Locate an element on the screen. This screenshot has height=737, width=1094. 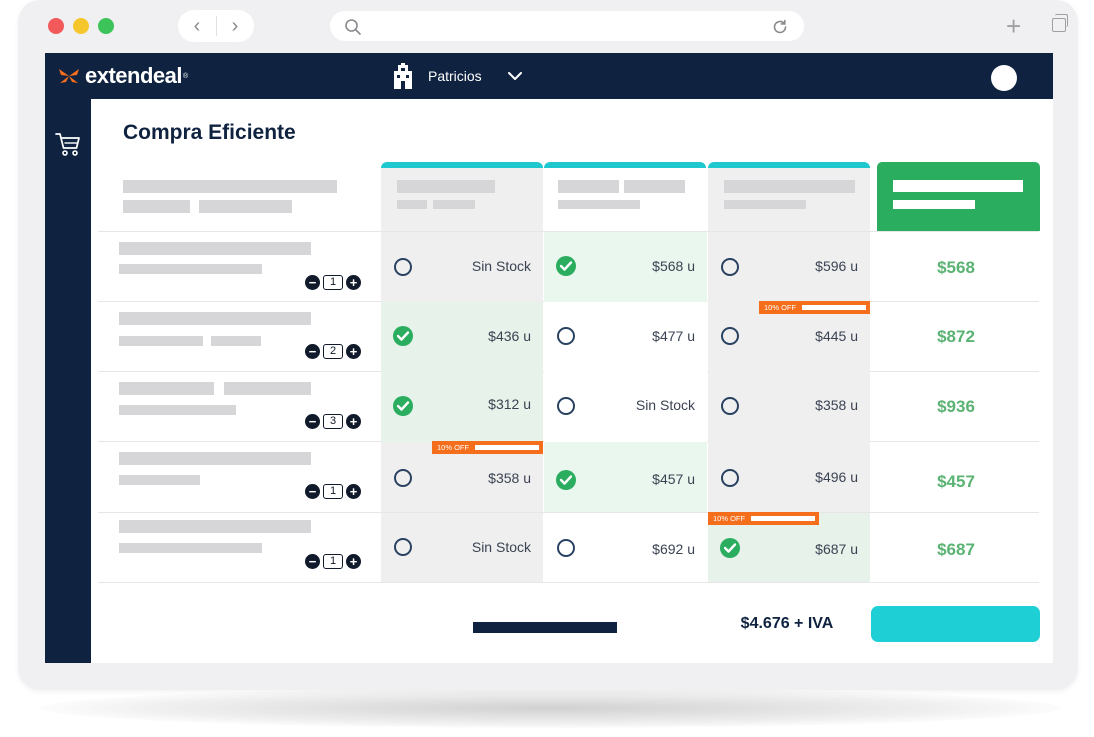
store-selector: Patricios is located at coordinates (457, 76).